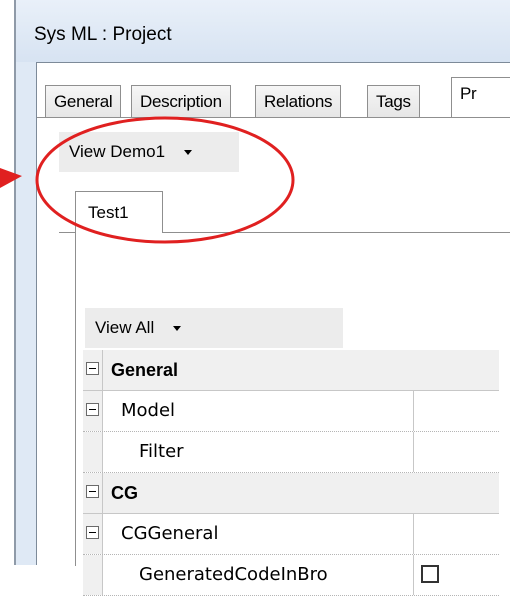 This screenshot has height=596, width=510. What do you see at coordinates (181, 101) in the screenshot?
I see `tab-description: Description` at bounding box center [181, 101].